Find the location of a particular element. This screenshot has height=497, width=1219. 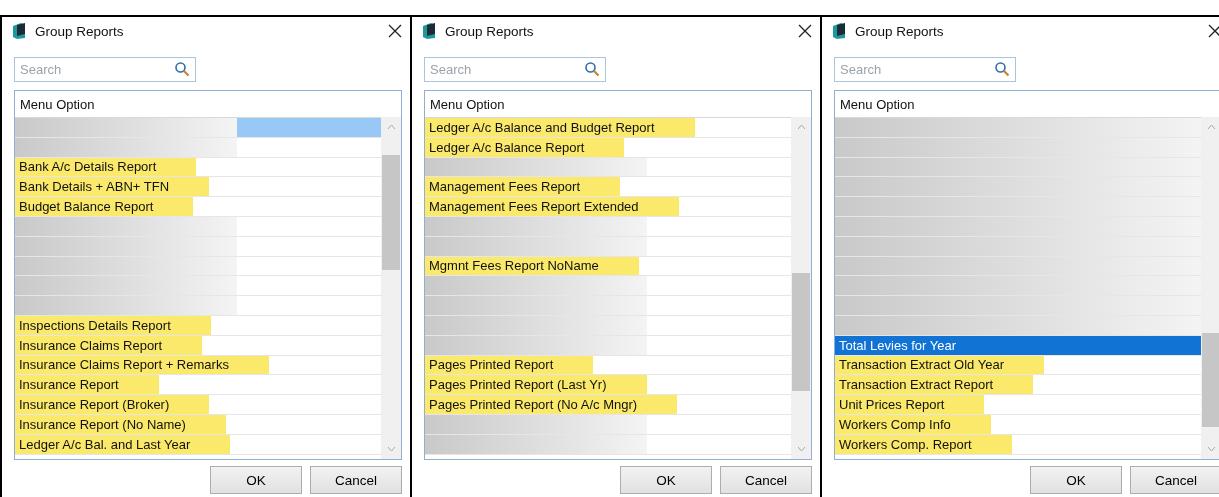

list-row: Workers Comp Info is located at coordinates (1018, 424).